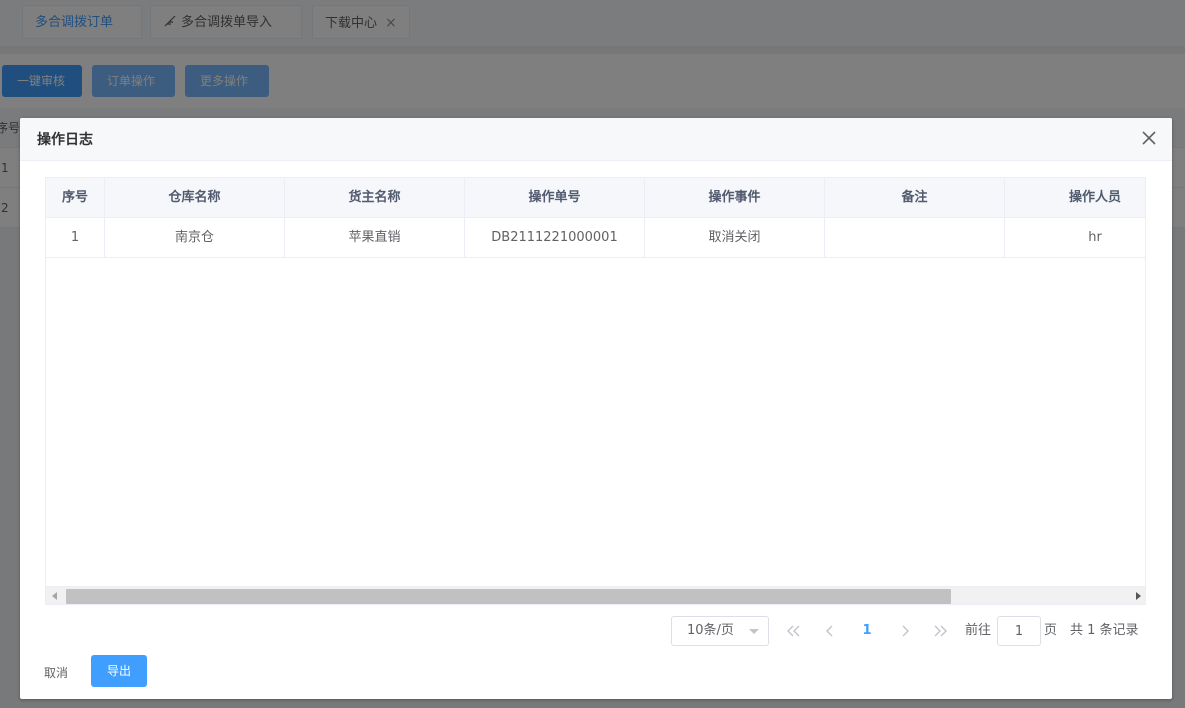  What do you see at coordinates (1094, 197) in the screenshot?
I see `column-header-operator: 操作人员` at bounding box center [1094, 197].